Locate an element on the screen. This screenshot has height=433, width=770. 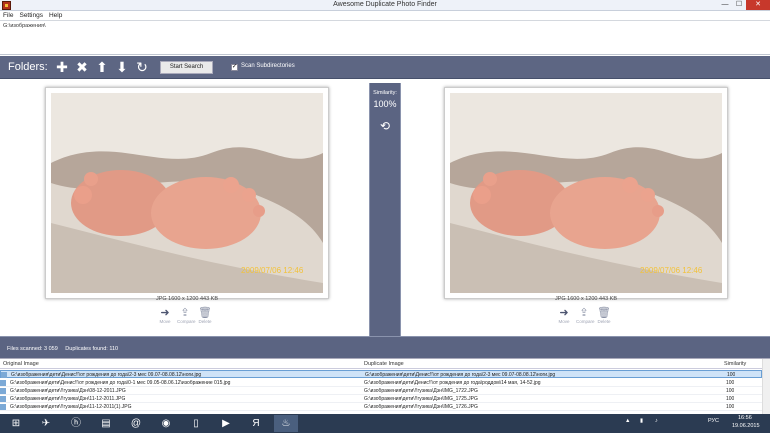
original-move-button: ➜ Move is located at coordinates (165, 317).